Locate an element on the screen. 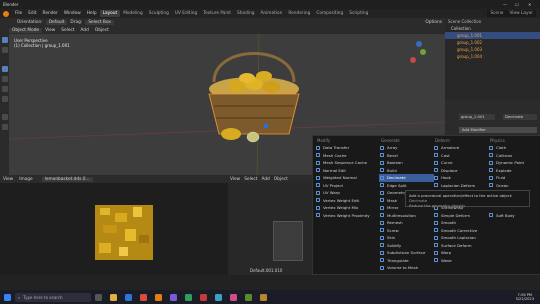 The width and height of the screenshot is (540, 304). basket-model is located at coordinates (254, 97).